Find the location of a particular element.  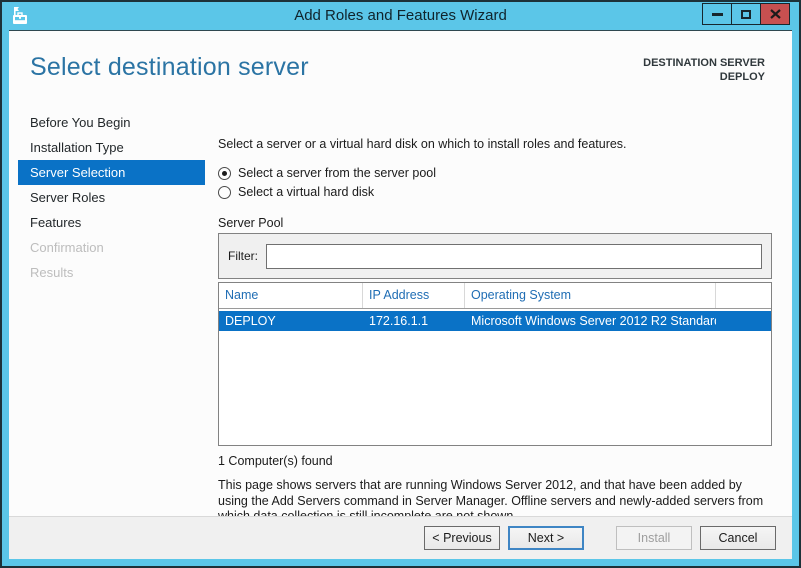

caption-buttons is located at coordinates (746, 14).